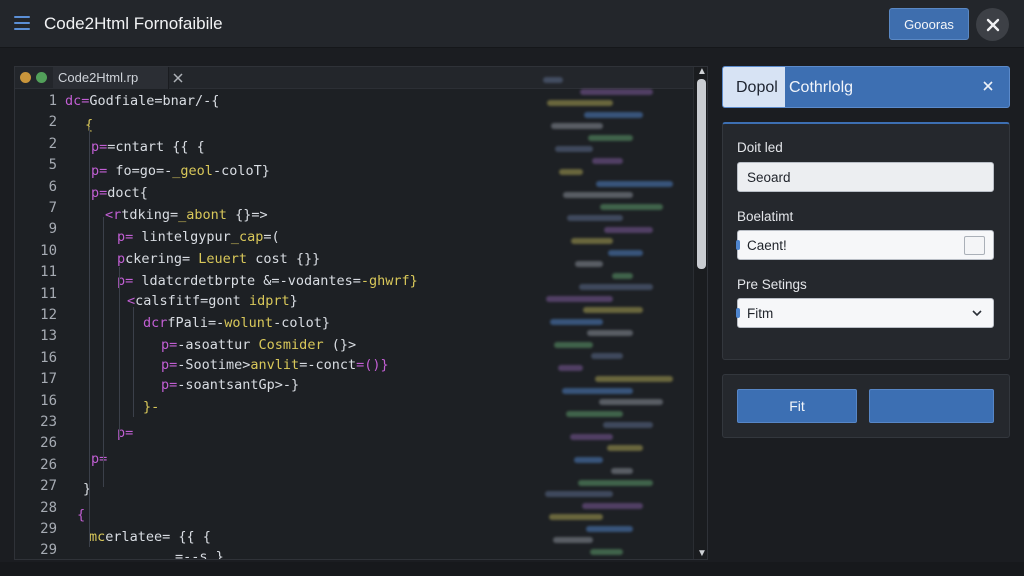  I want to click on code-token: Godfiale=bnar/-{, so click(154, 101).